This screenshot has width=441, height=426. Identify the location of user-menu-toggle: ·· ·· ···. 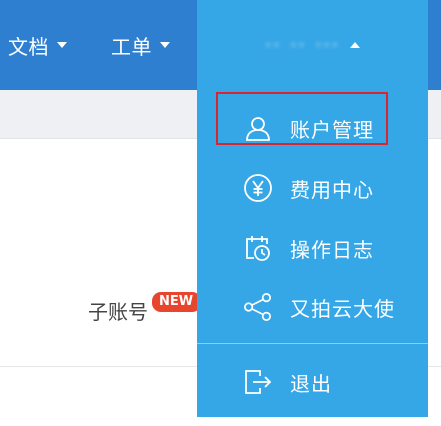
(312, 45).